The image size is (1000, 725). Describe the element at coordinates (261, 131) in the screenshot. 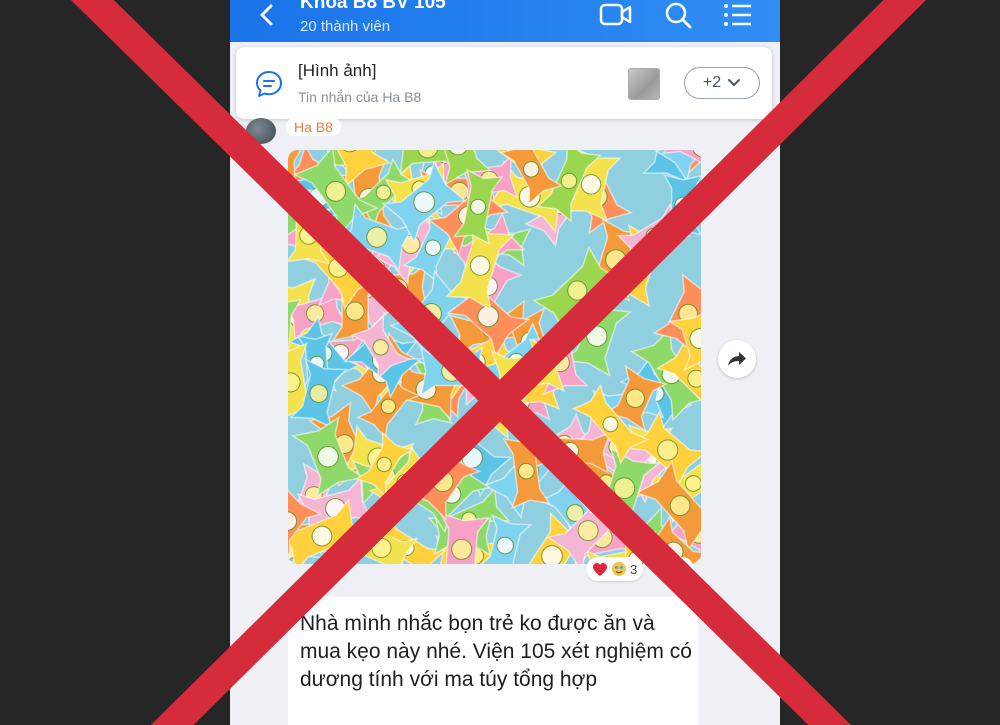

I see `avatar` at that location.